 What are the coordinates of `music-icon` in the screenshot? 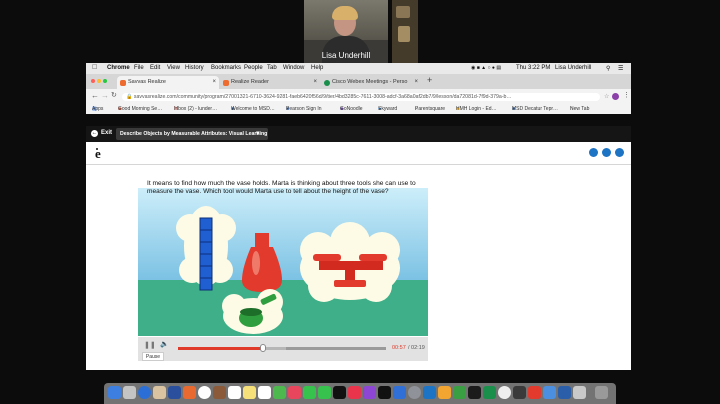 It's located at (354, 392).